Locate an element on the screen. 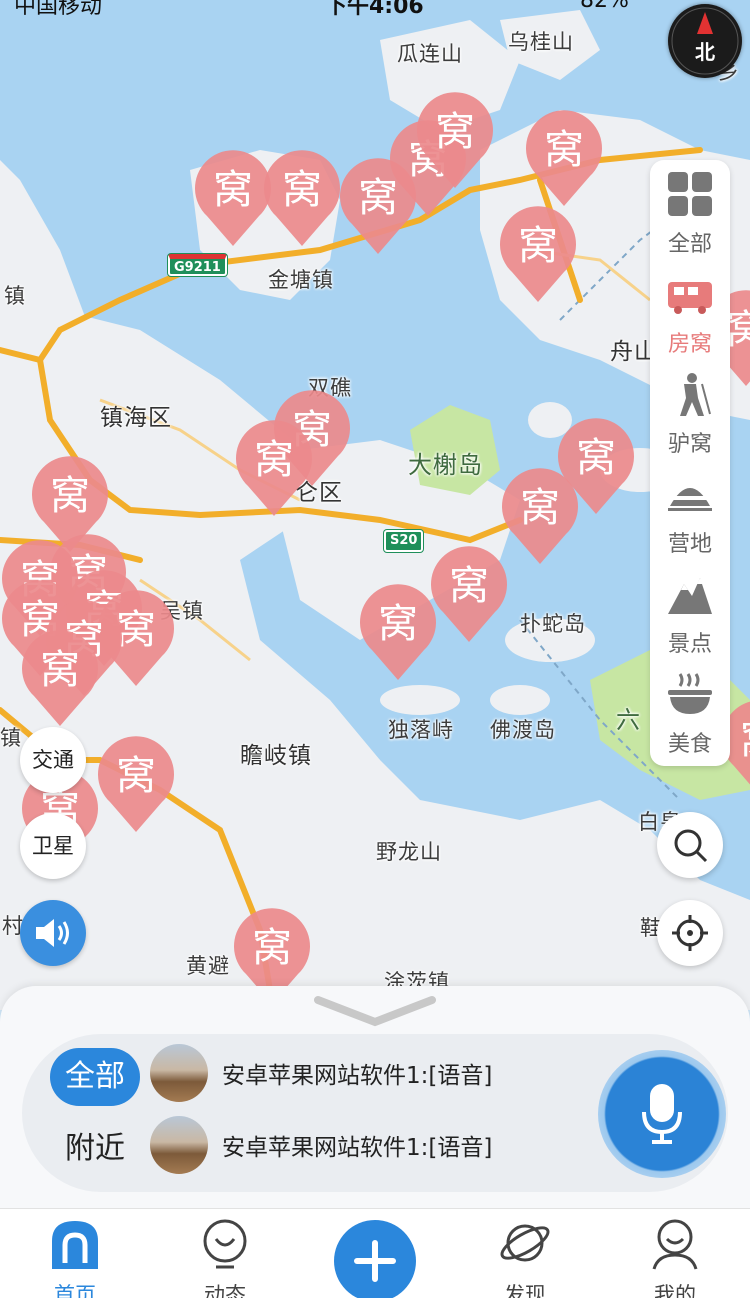  road-shield: S20 is located at coordinates (404, 541).